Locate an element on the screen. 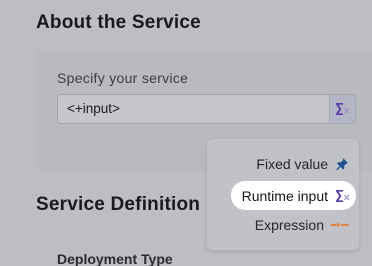 The image size is (372, 266). menu-item-runtime-input: Runtime input is located at coordinates (293, 195).